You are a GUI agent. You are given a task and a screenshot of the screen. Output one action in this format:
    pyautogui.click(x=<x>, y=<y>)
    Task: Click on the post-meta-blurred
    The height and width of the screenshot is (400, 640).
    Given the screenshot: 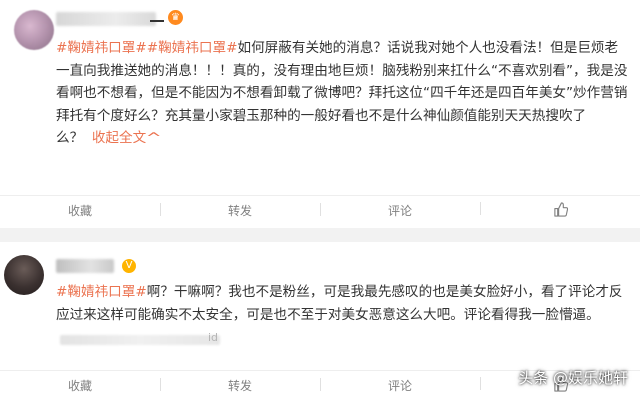 What is the action you would take?
    pyautogui.click(x=140, y=340)
    